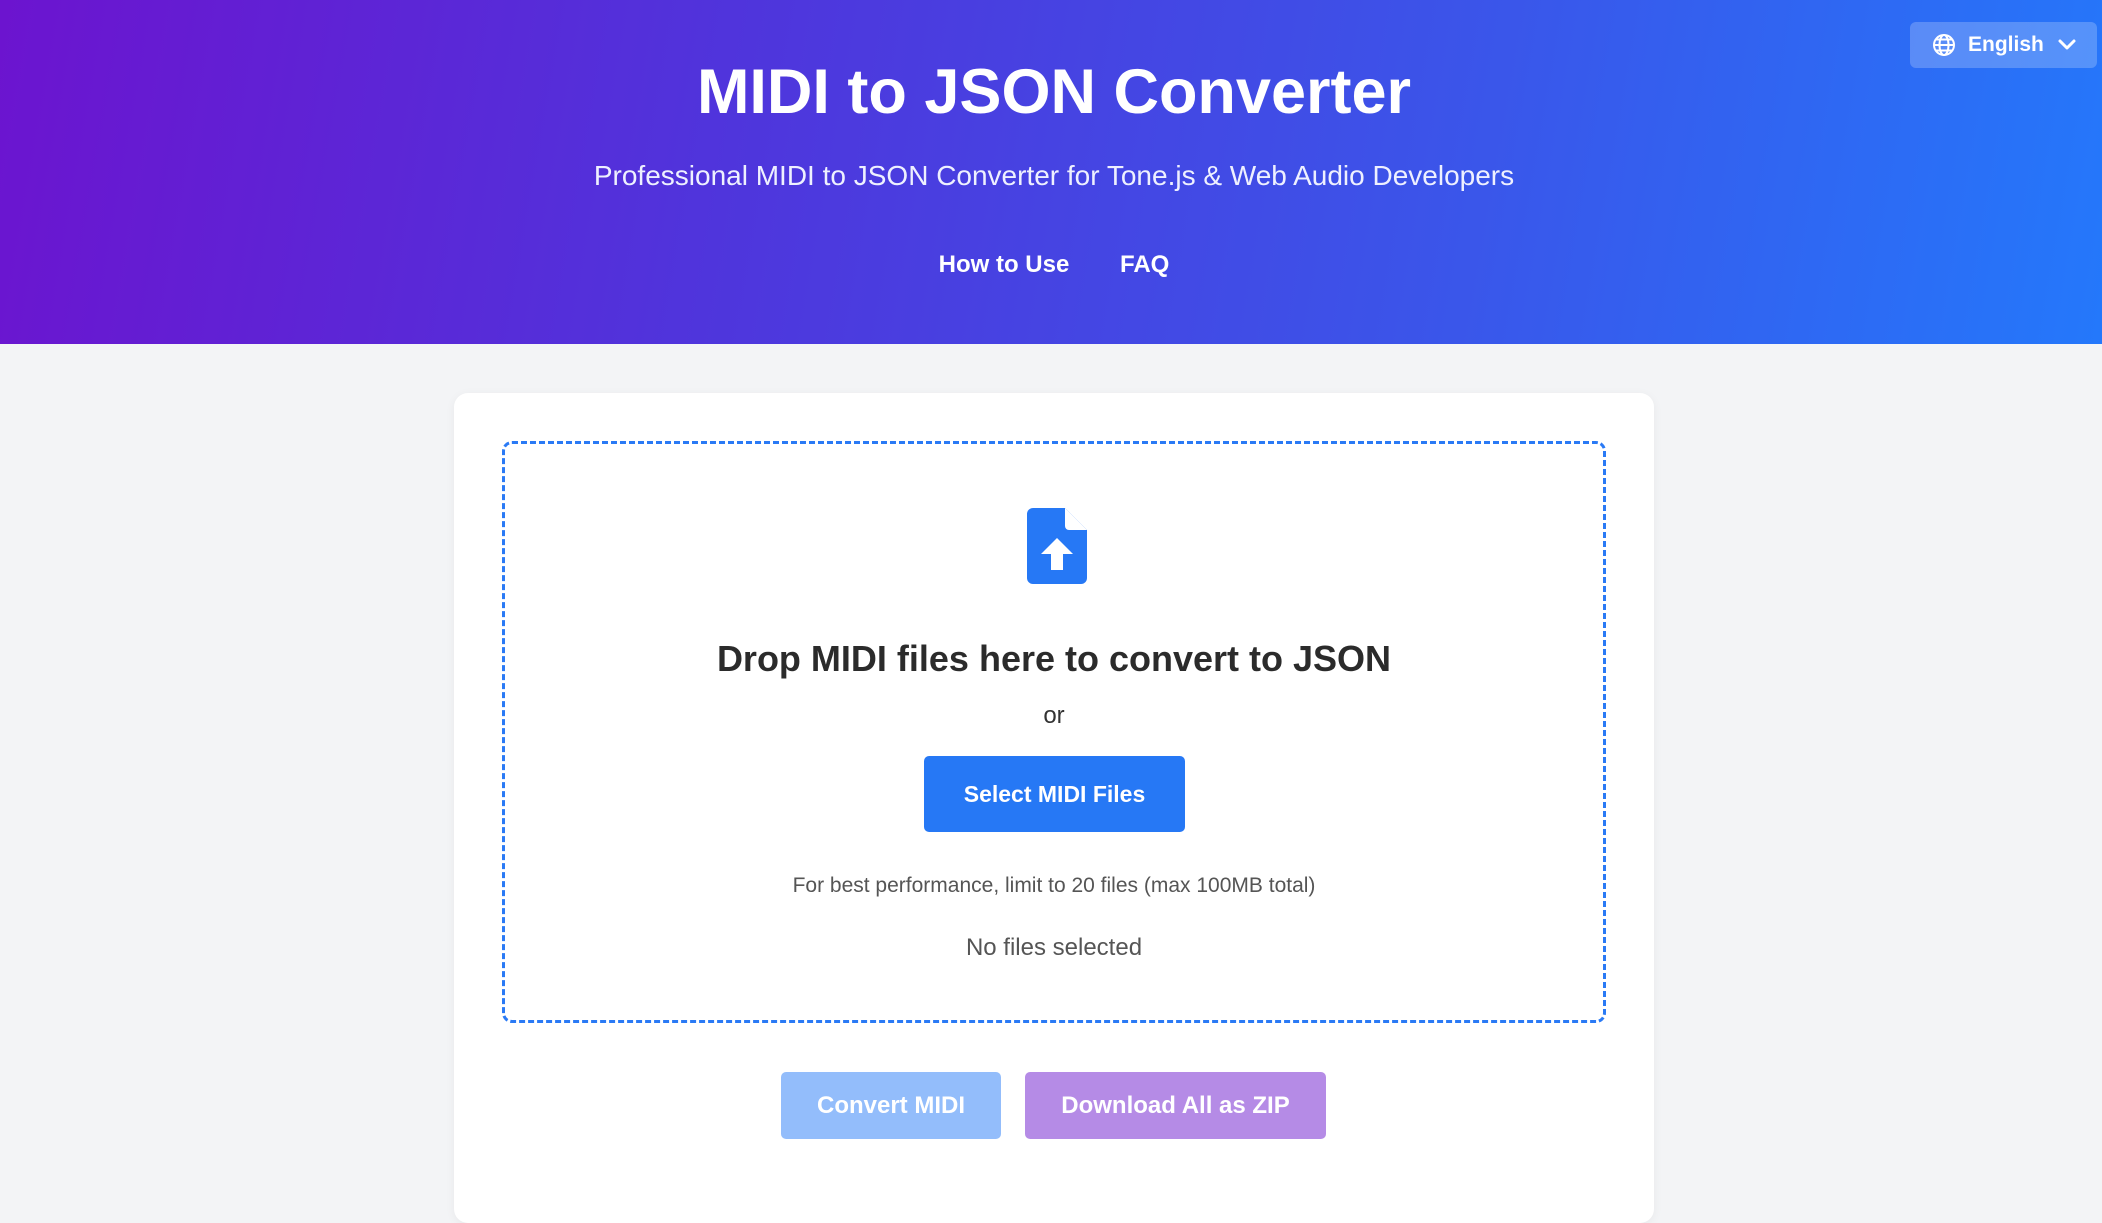  What do you see at coordinates (1144, 264) in the screenshot?
I see `nav-link-faq: FAQ` at bounding box center [1144, 264].